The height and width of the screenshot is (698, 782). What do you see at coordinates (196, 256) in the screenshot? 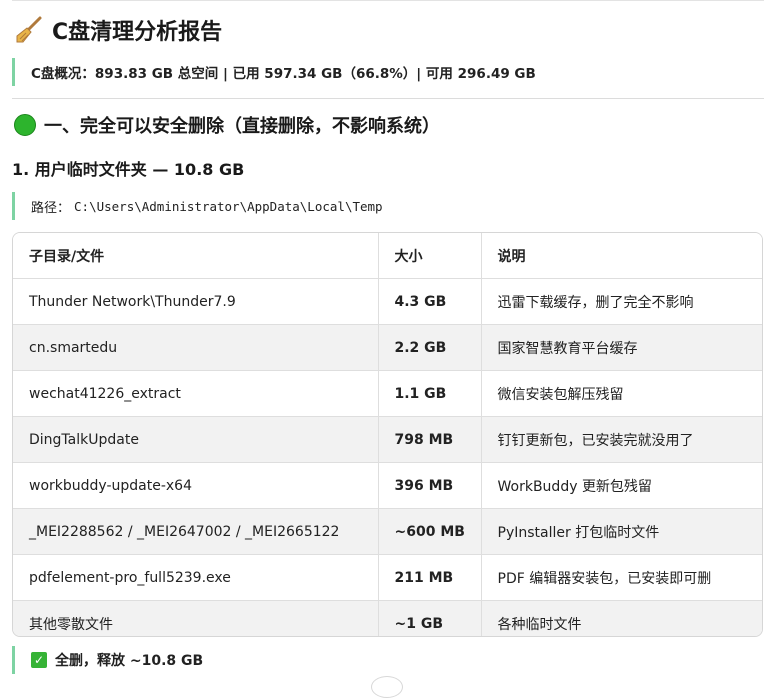
I see `column-header-name: 子目录/文件` at bounding box center [196, 256].